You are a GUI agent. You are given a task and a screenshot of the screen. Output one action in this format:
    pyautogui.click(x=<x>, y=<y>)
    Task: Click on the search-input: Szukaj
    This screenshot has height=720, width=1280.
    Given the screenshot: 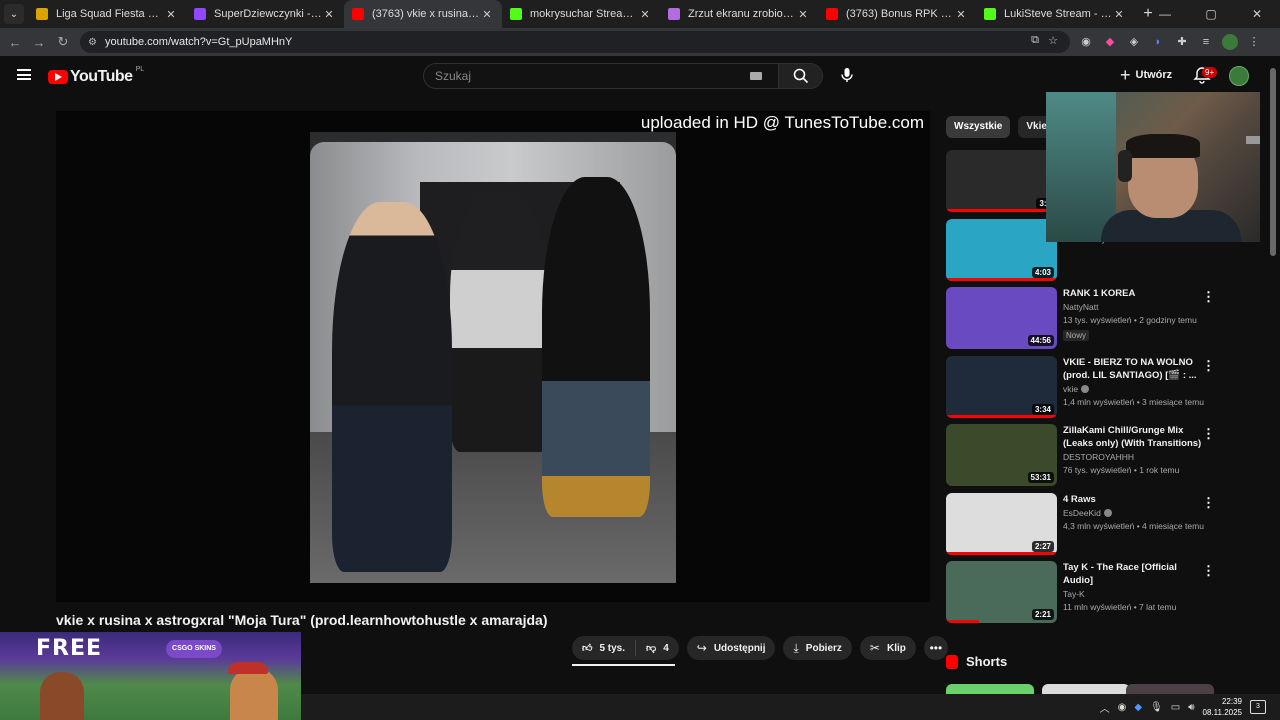 What is the action you would take?
    pyautogui.click(x=587, y=76)
    